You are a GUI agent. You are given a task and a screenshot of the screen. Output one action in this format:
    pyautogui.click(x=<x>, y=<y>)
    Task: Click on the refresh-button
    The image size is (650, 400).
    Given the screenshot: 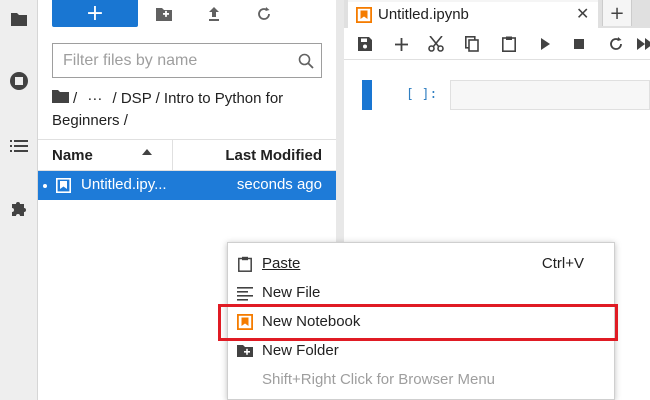 What is the action you would take?
    pyautogui.click(x=264, y=14)
    